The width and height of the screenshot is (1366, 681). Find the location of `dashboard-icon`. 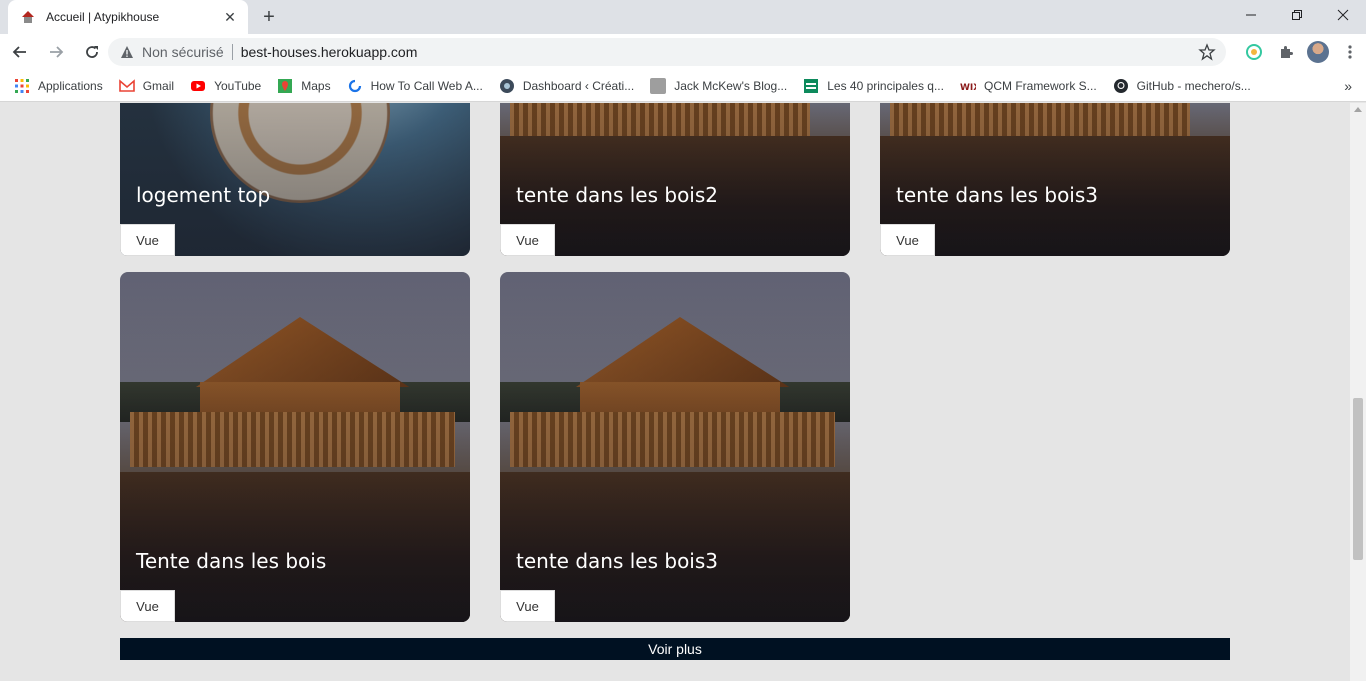

dashboard-icon is located at coordinates (507, 86).